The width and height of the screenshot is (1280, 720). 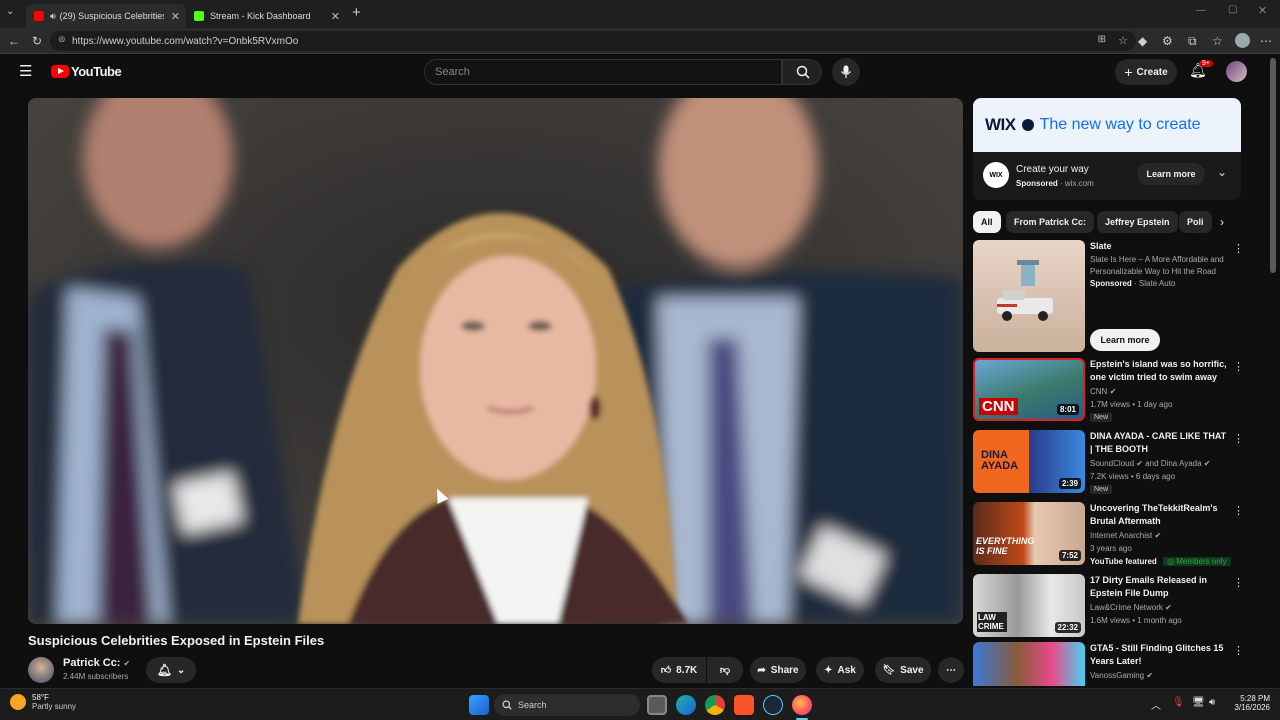 What do you see at coordinates (25, 71) in the screenshot?
I see `hamburger-menu-icon: ☰` at bounding box center [25, 71].